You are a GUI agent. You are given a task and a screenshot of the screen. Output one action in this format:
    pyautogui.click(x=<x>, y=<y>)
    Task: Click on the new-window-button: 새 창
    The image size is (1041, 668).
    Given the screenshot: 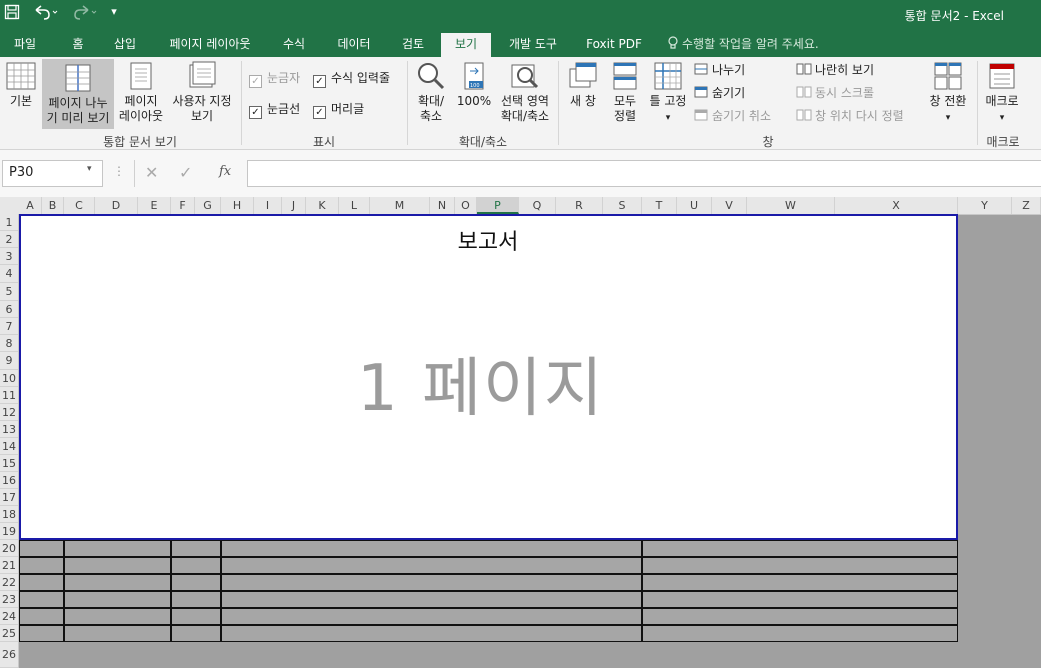 What is the action you would take?
    pyautogui.click(x=583, y=96)
    